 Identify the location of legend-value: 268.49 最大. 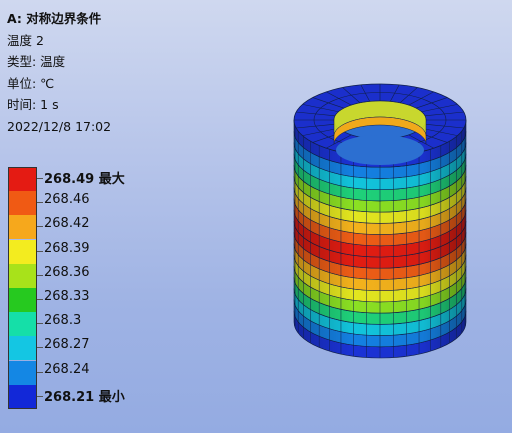
(84, 179).